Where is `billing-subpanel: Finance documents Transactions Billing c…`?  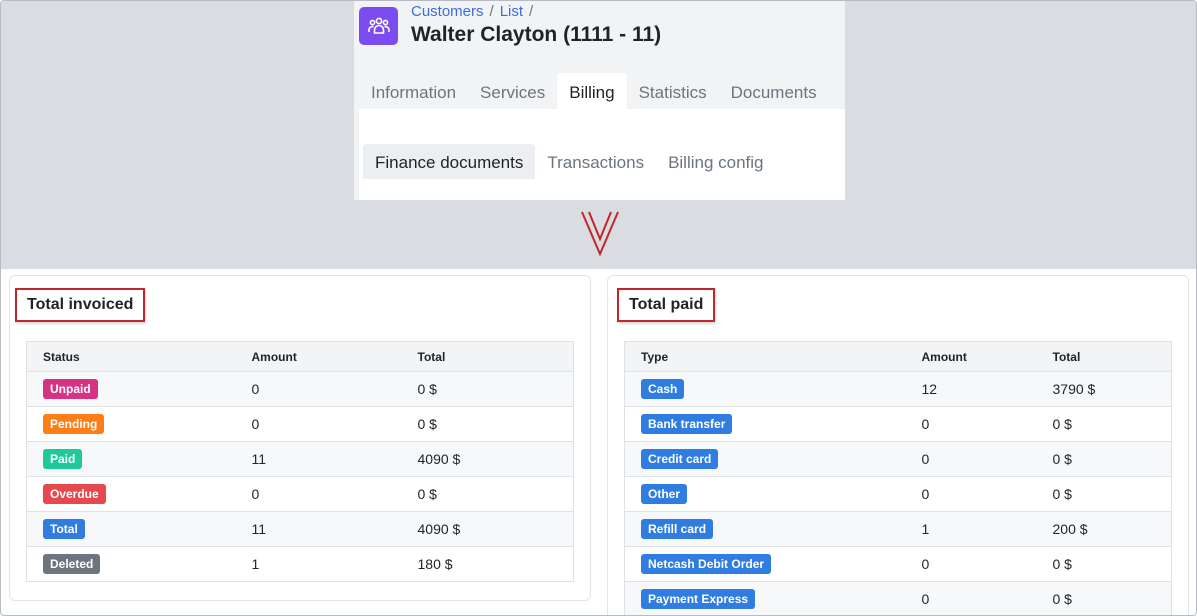 billing-subpanel: Finance documents Transactions Billing c… is located at coordinates (602, 154).